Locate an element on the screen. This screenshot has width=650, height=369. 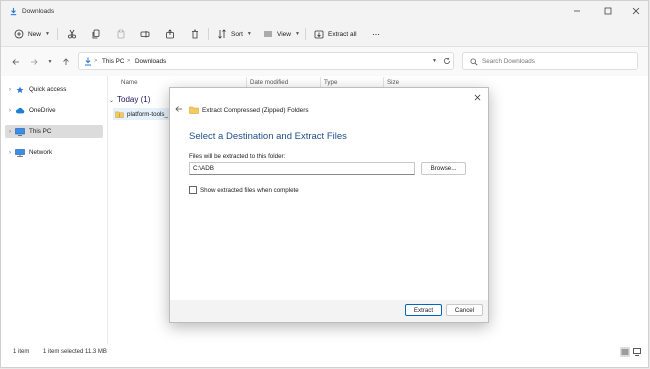
maximize-icon is located at coordinates (608, 11).